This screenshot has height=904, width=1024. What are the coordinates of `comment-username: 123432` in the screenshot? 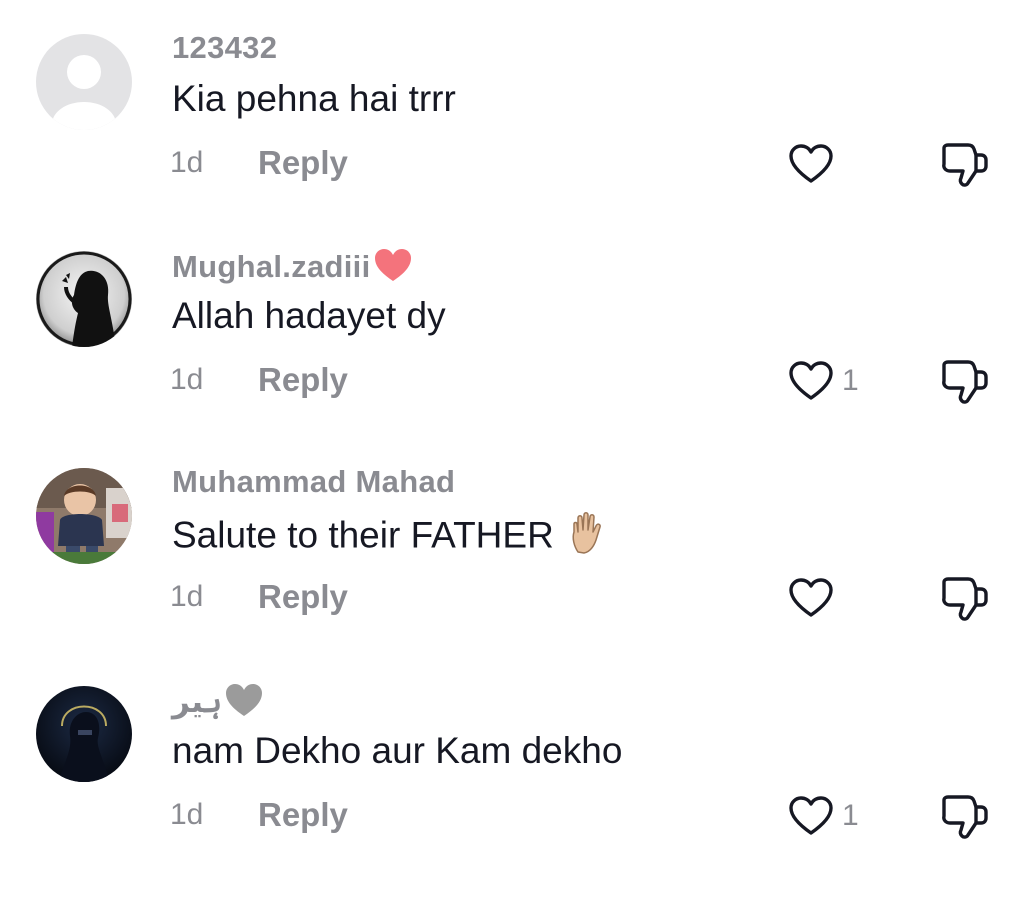 It's located at (224, 48).